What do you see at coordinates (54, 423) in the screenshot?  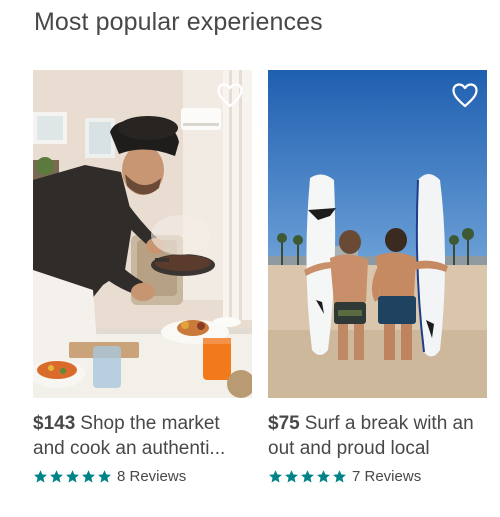 I see `experience-price: $143` at bounding box center [54, 423].